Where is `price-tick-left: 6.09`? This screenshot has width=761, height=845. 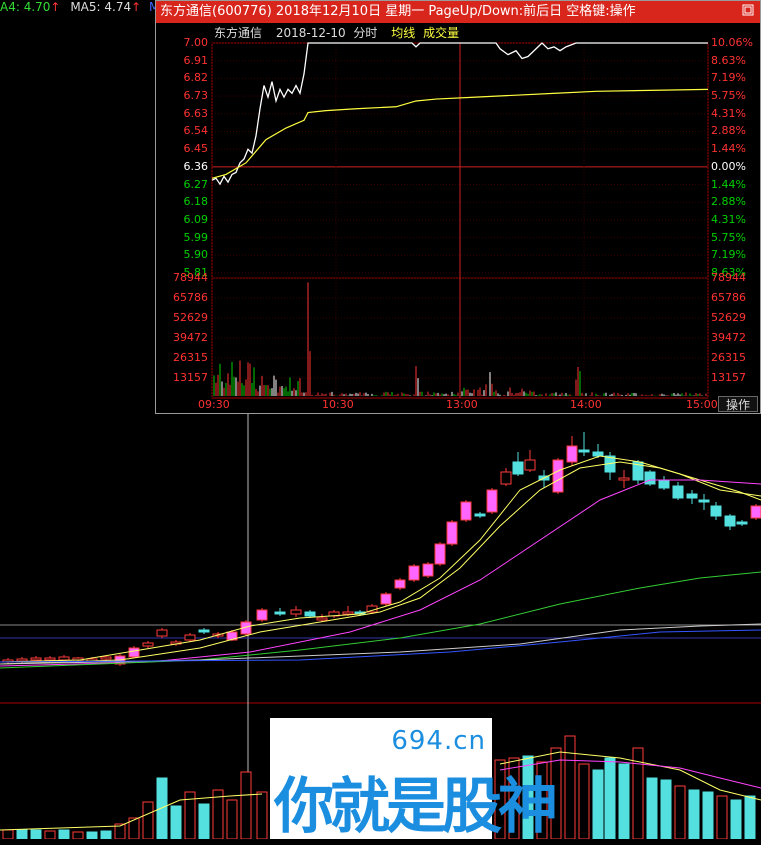
price-tick-left: 6.09 is located at coordinates (196, 219).